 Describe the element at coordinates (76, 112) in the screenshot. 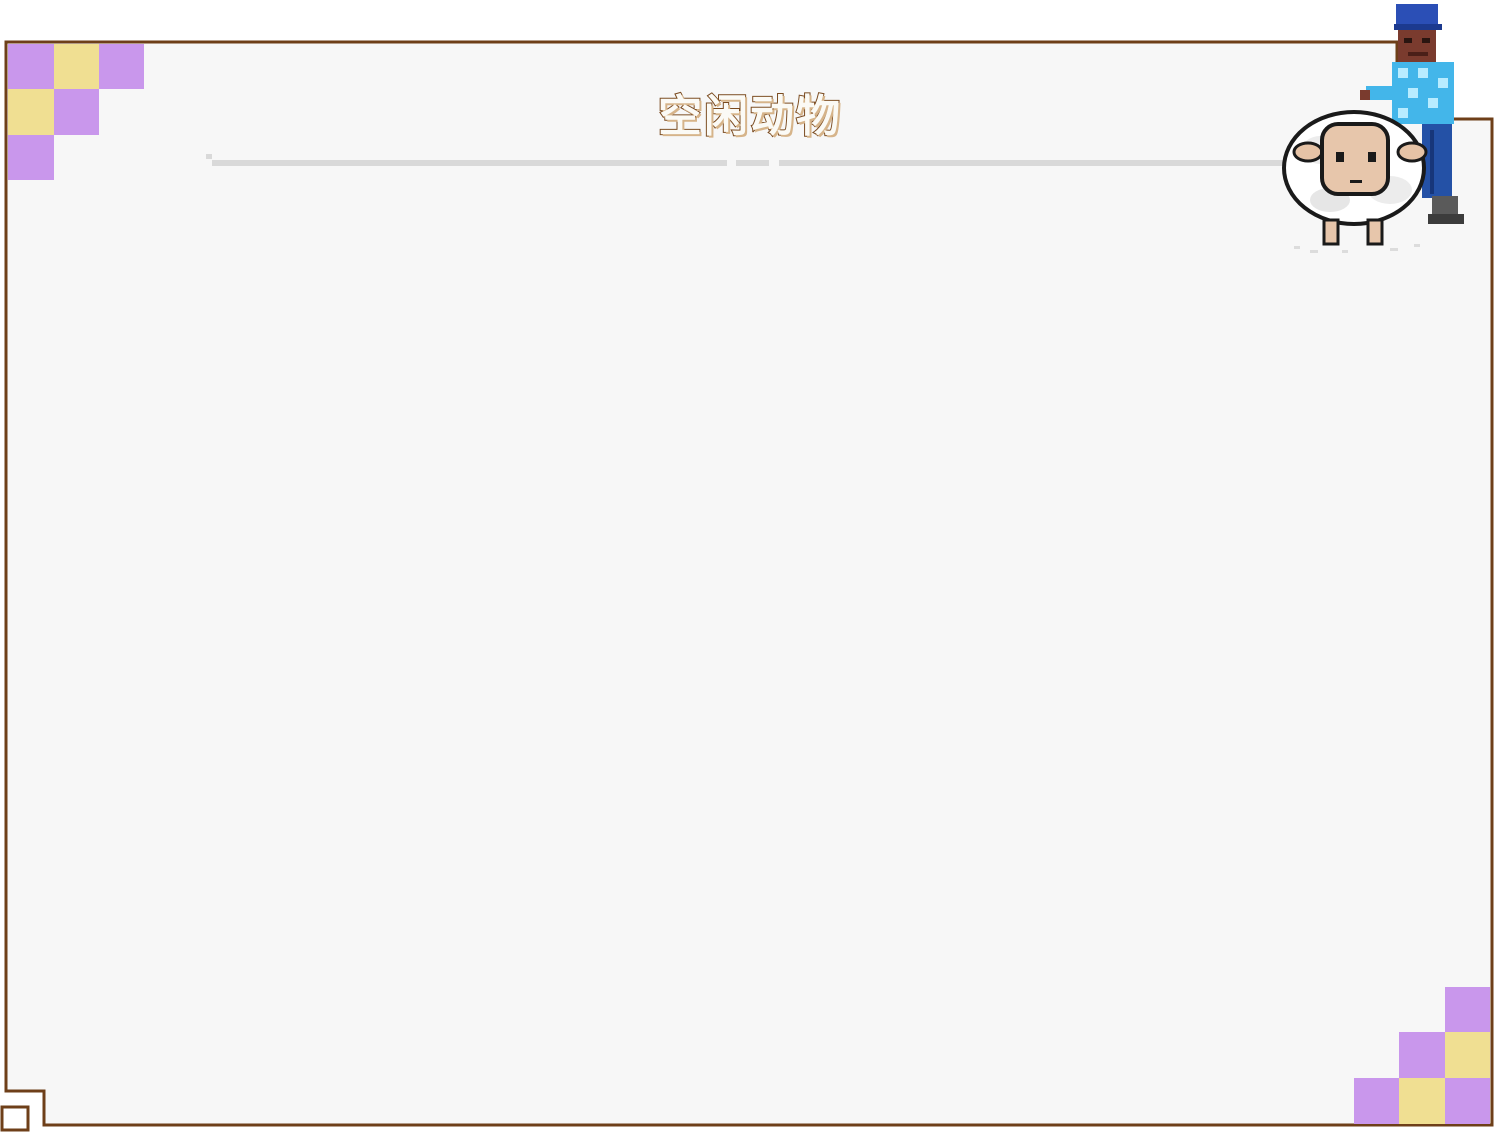

I see `checker-corner-top-left` at that location.